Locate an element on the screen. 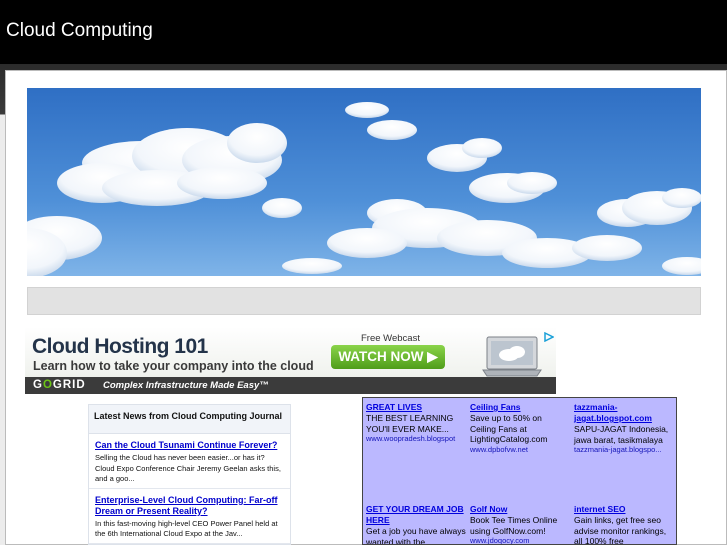  text-ad-title: GET YOUR DREAM JOB HERE is located at coordinates (416, 515).